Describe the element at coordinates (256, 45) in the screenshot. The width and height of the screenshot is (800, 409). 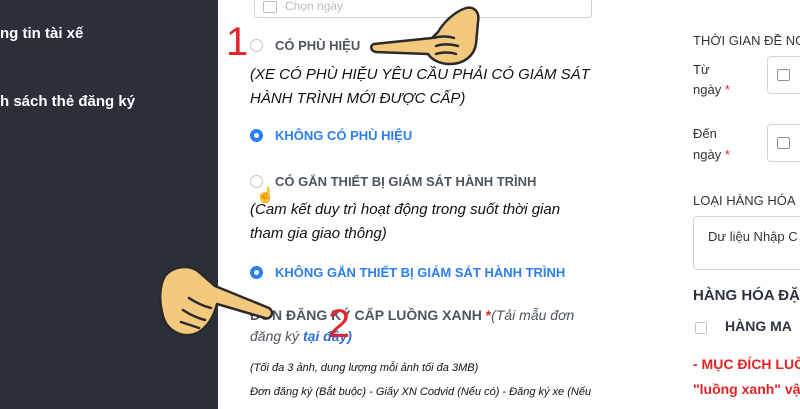
I see `radio-button` at that location.